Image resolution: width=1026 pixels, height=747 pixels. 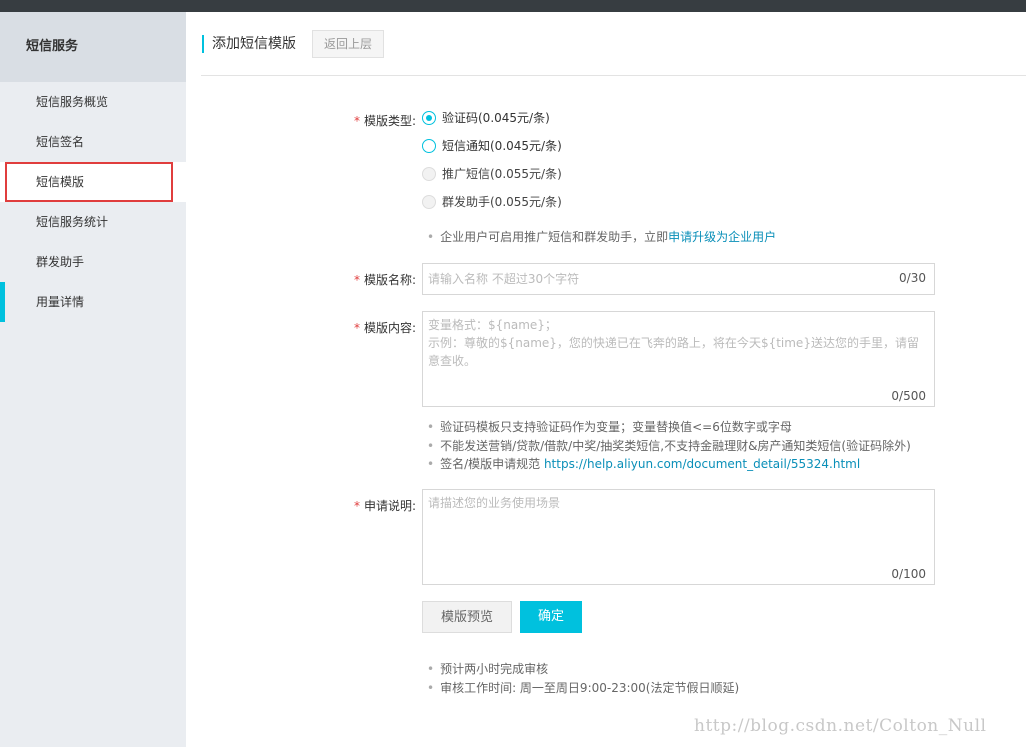 What do you see at coordinates (93, 222) in the screenshot?
I see `sidebar-item-statistics: 短信服务统计` at bounding box center [93, 222].